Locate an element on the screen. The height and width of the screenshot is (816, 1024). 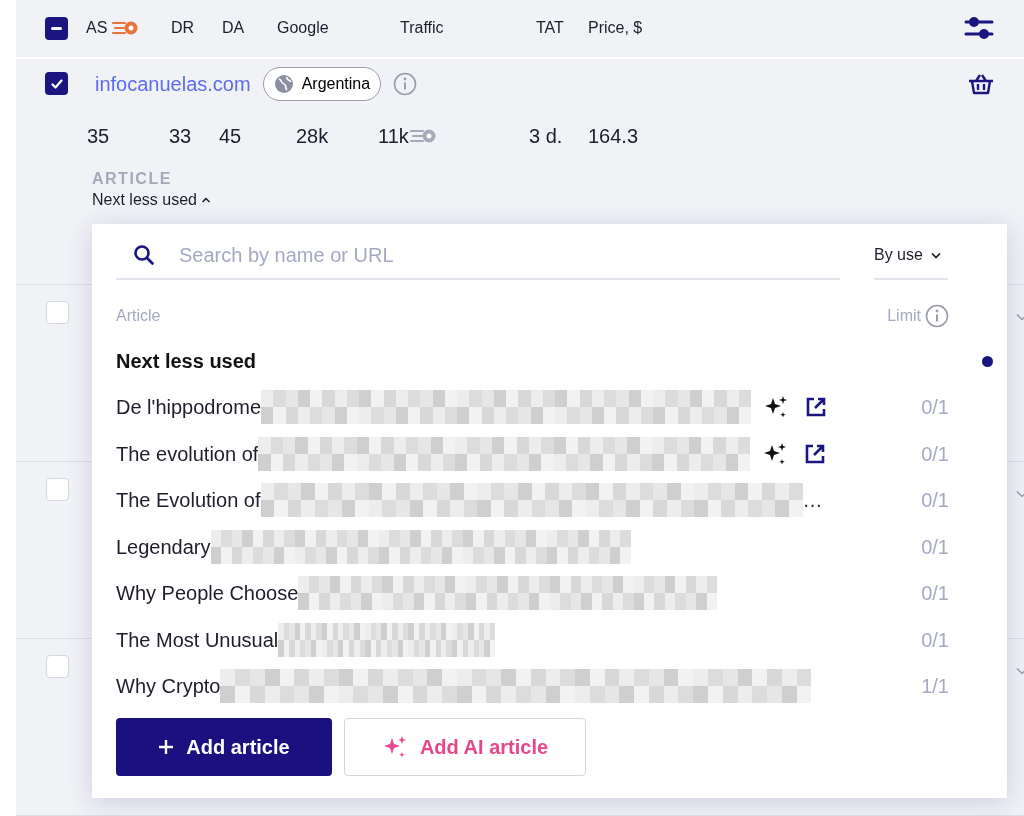
column-header: Price, $ is located at coordinates (615, 28).